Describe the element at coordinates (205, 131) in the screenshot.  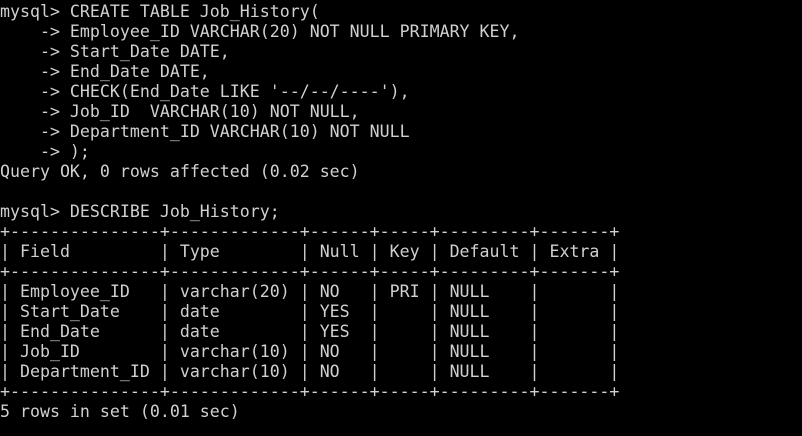
I see `continuation-line: -> Department_ID VARCHAR(10) NOT NULL` at that location.